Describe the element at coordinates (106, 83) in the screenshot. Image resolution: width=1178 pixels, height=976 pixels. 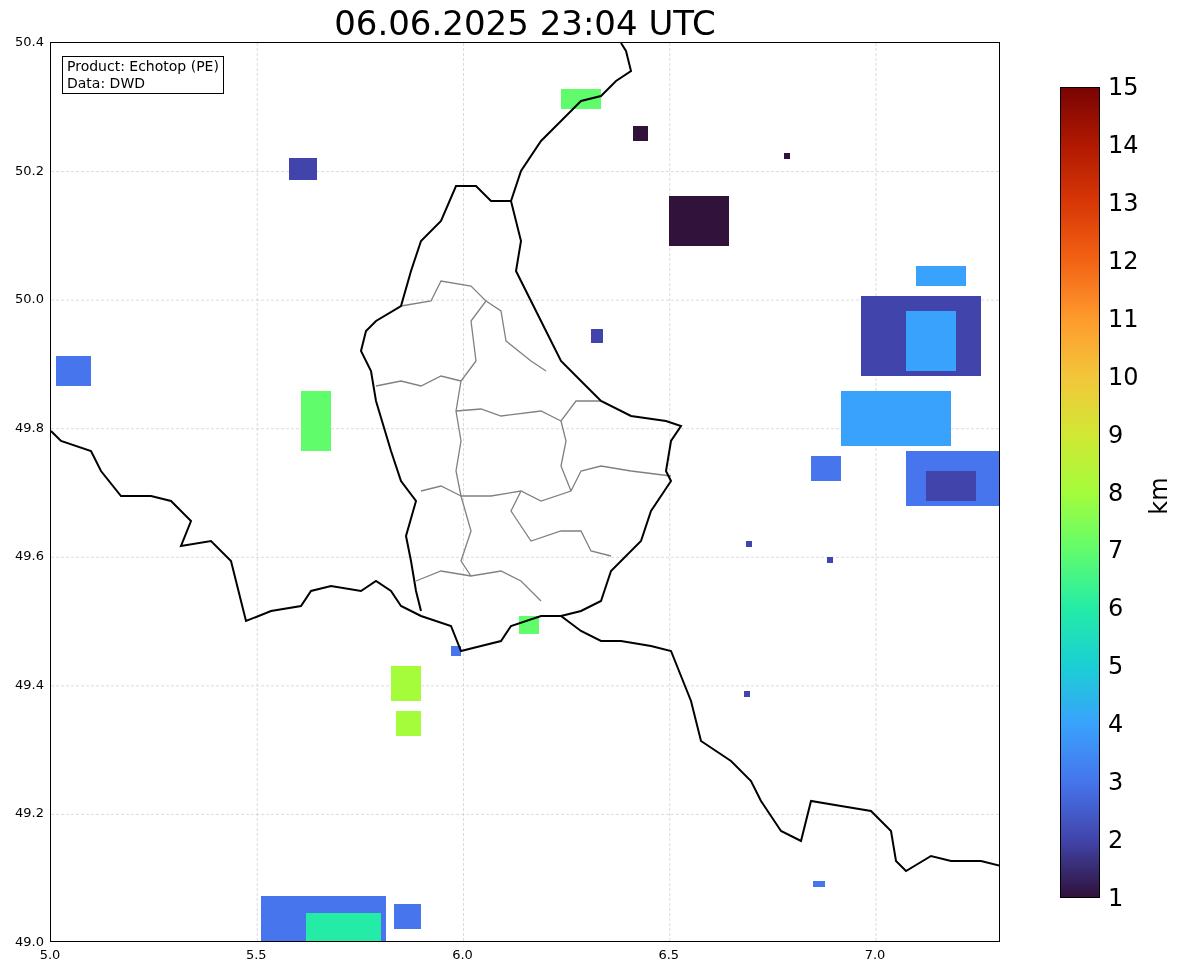
I see `legend-text: Data: DWD` at that location.